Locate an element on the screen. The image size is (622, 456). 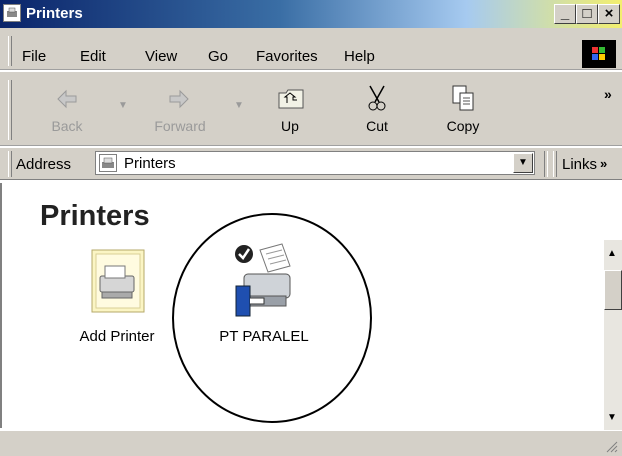
maximize-button: □ is located at coordinates (587, 14).